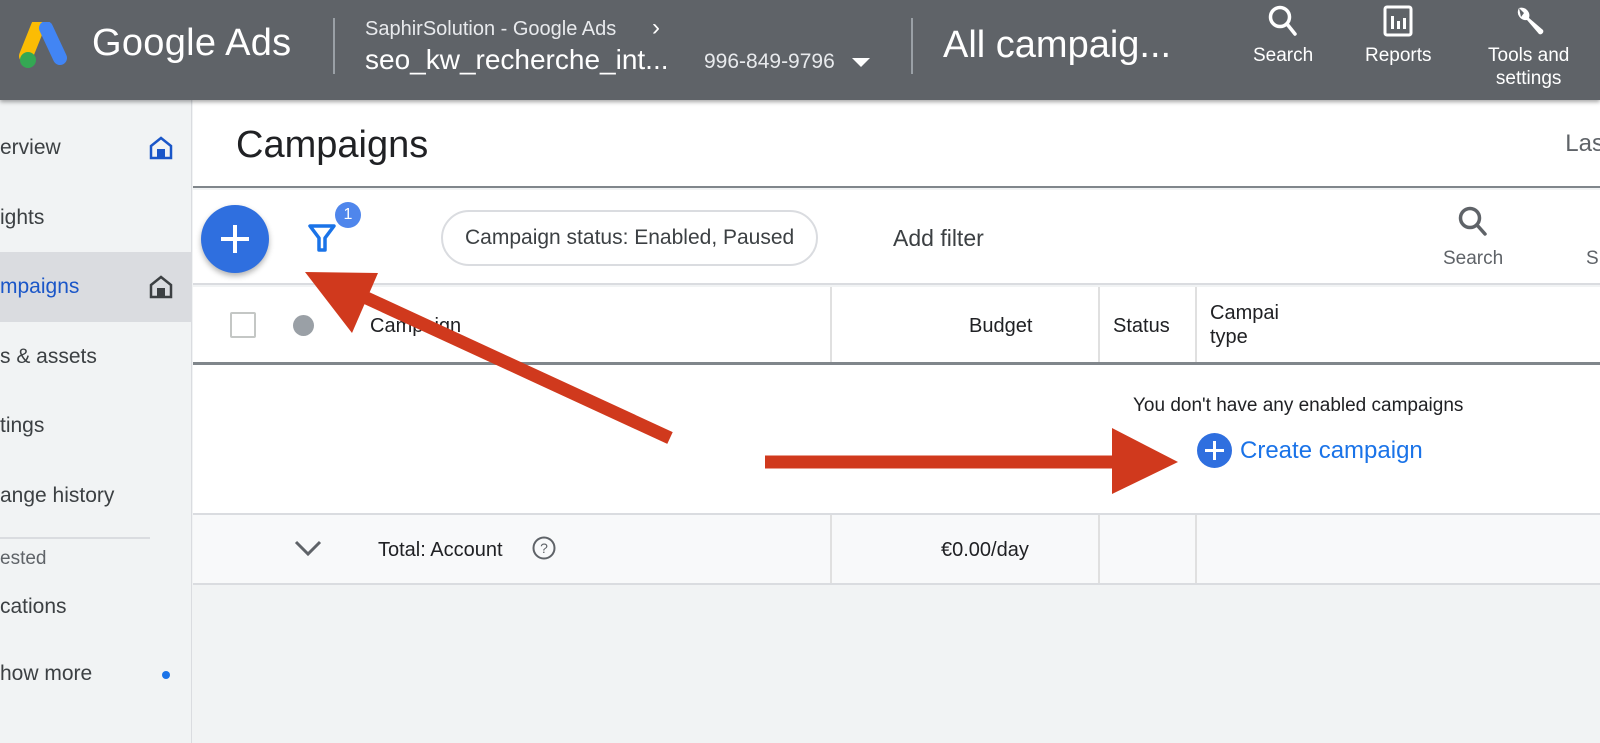 The width and height of the screenshot is (1600, 743). What do you see at coordinates (308, 548) in the screenshot?
I see `chevron-down-icon` at bounding box center [308, 548].